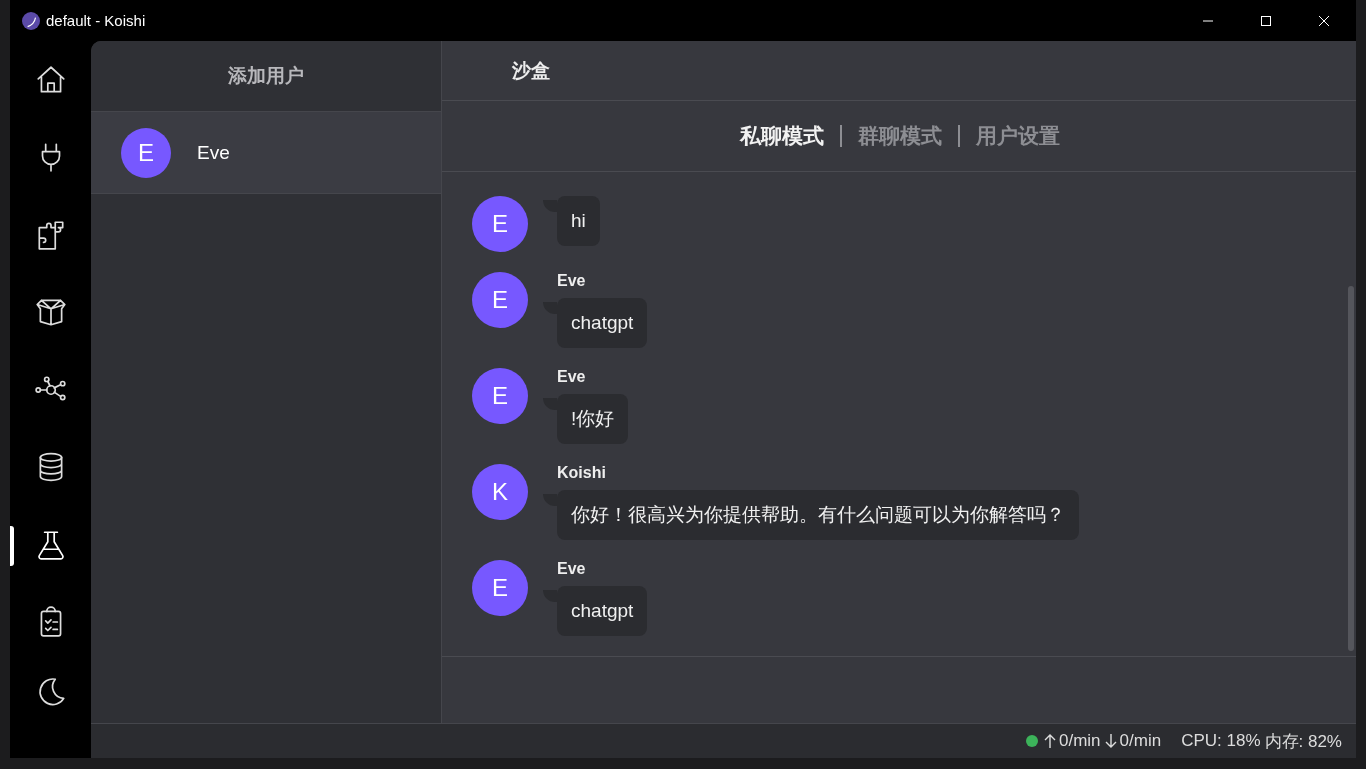  Describe the element at coordinates (31, 20) in the screenshot. I see `app-logo-icon` at that location.